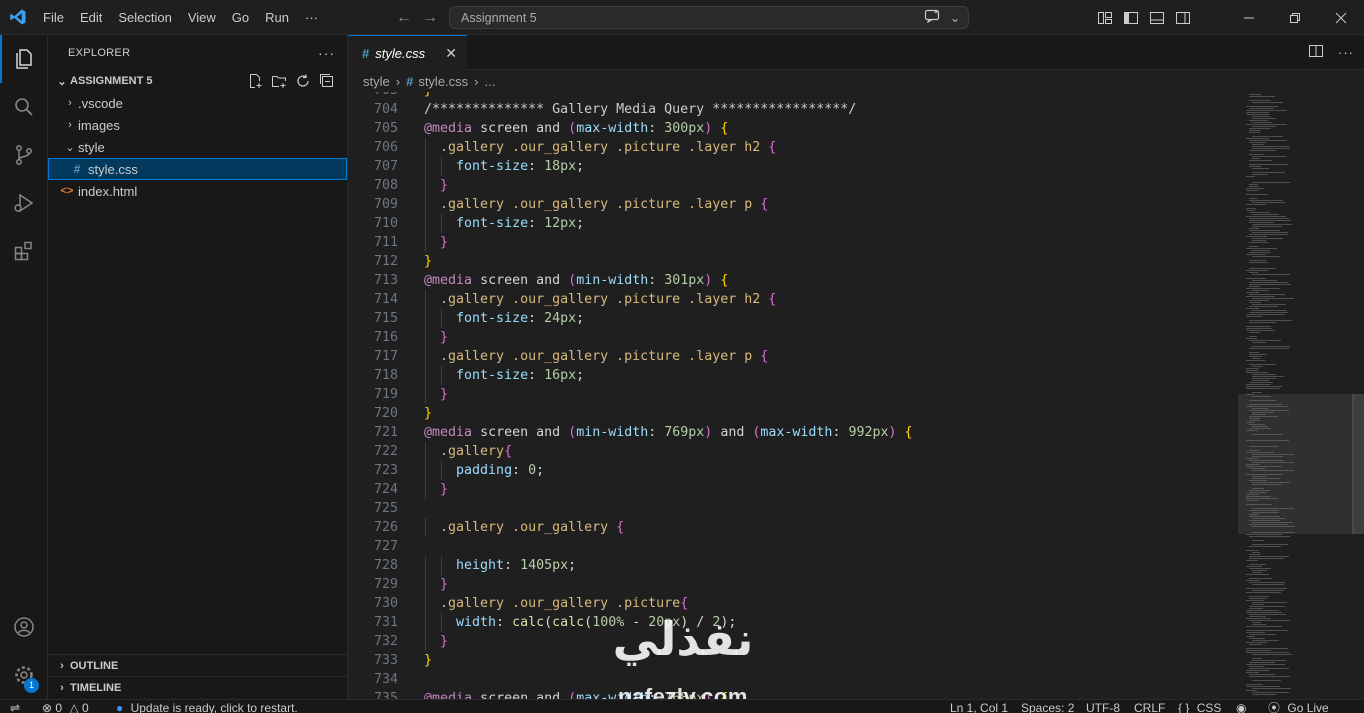 The height and width of the screenshot is (713, 1364). I want to click on workspace-folder: ⌄ ASSIGNMENT 5, so click(197, 81).